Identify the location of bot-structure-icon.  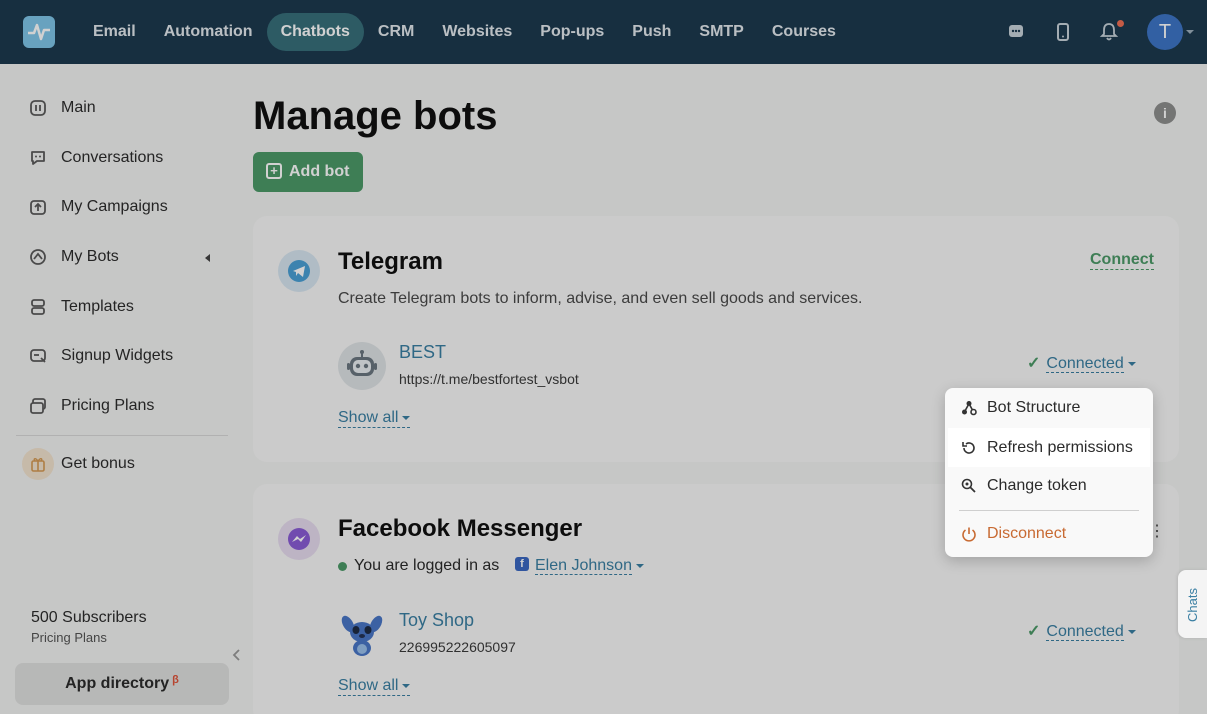
(969, 408).